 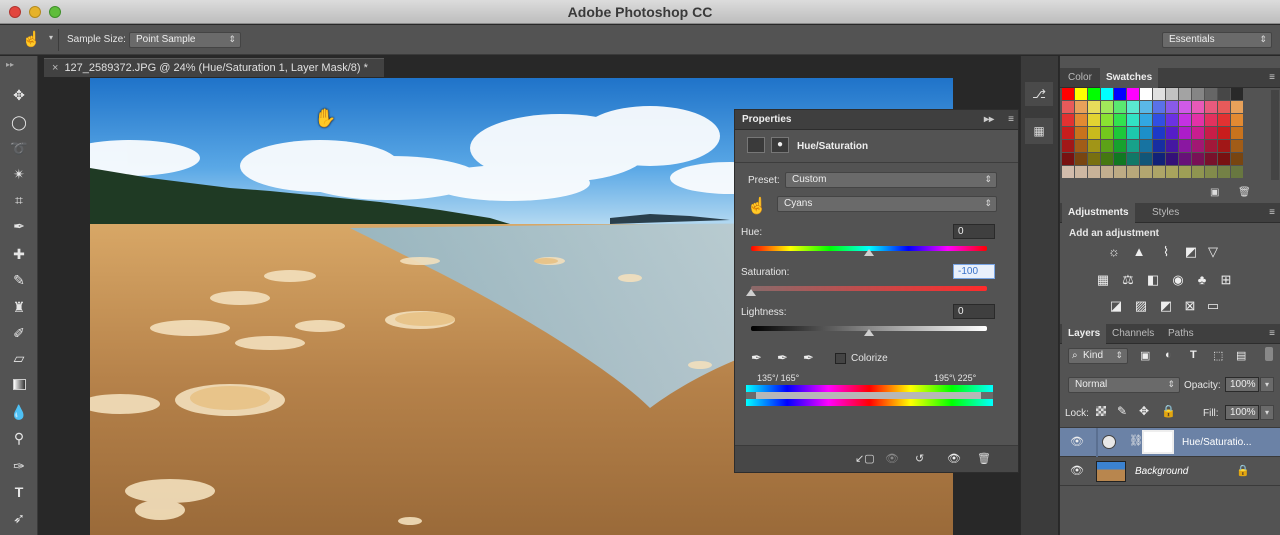 What do you see at coordinates (1213, 306) in the screenshot?
I see `gradient-map-icon: ▭` at bounding box center [1213, 306].